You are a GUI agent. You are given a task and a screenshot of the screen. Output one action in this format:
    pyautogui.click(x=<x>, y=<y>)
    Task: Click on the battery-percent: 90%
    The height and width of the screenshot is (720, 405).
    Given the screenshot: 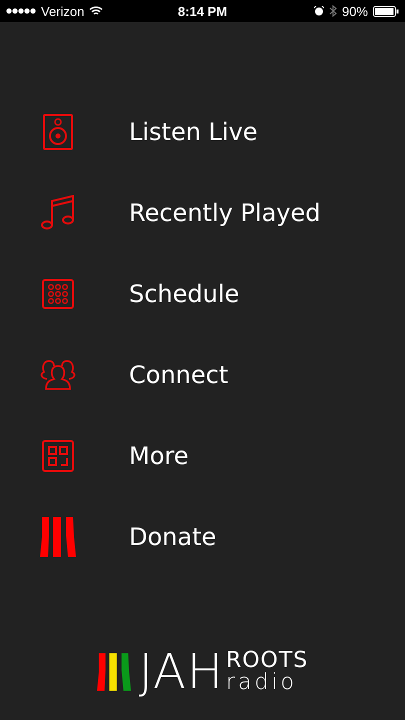 What is the action you would take?
    pyautogui.click(x=355, y=11)
    